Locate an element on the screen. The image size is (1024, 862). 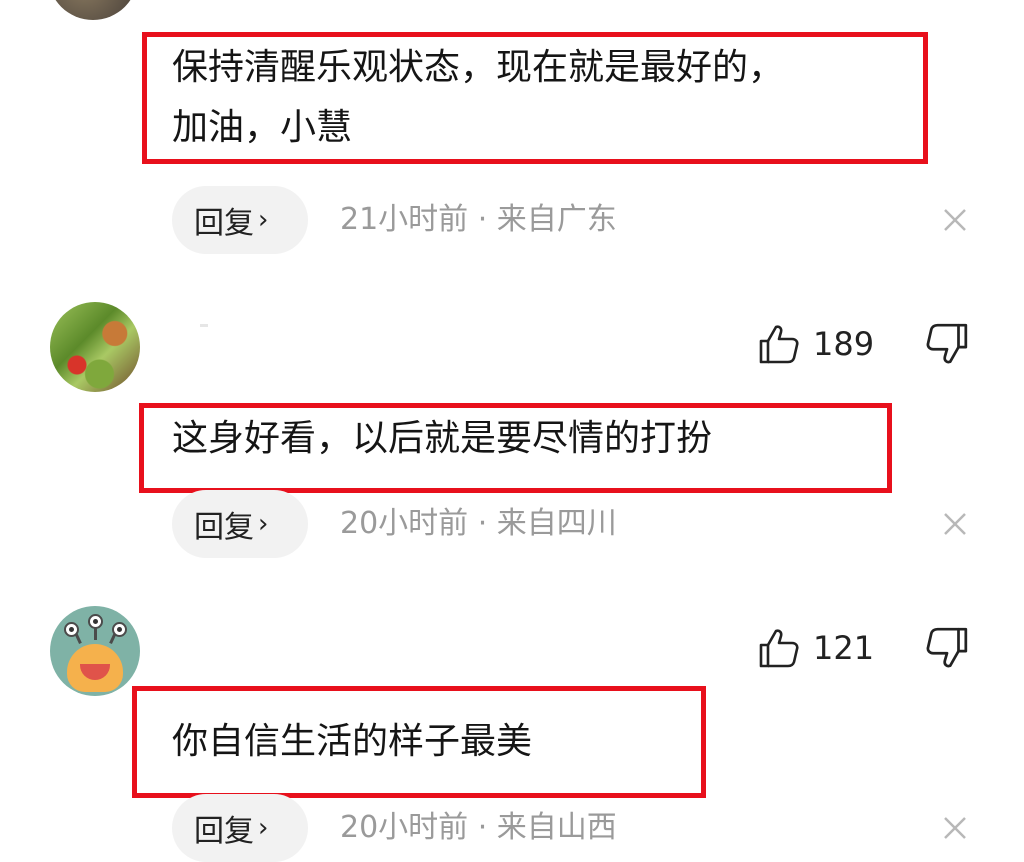
comment-meta: 21小时前 · 来自广东 is located at coordinates (478, 219).